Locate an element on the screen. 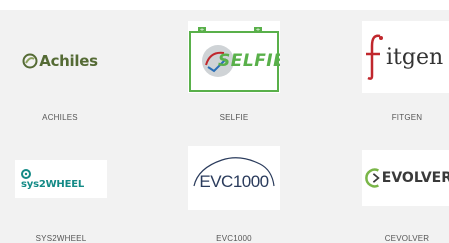 This screenshot has height=243, width=449. partner-logo-selfie: + + SELFIE is located at coordinates (234, 57).